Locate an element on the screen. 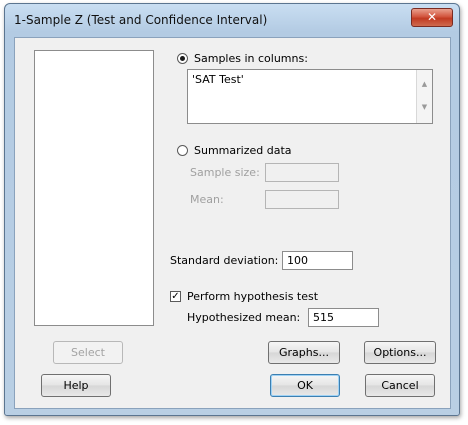 This screenshot has height=425, width=468. samples-in-columns-radio is located at coordinates (182, 58).